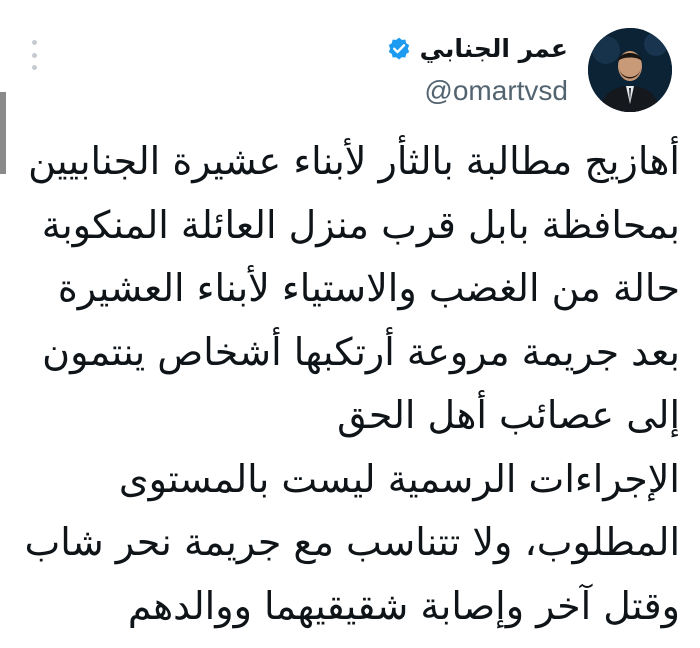 This screenshot has height=648, width=700. I want to click on name-row: عمر الجنابي, so click(477, 49).